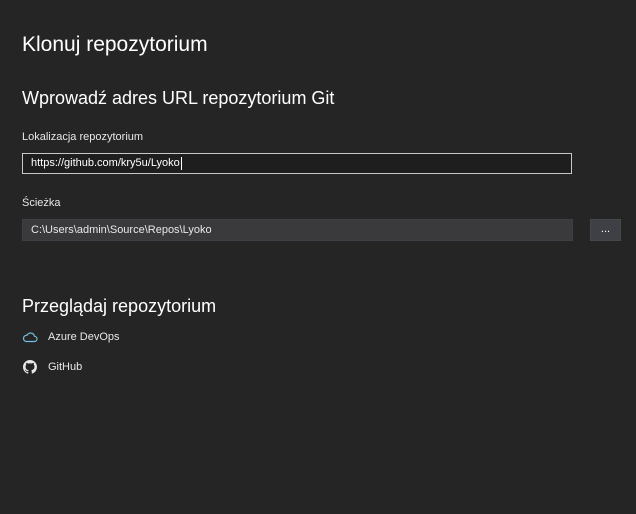 The width and height of the screenshot is (636, 514). Describe the element at coordinates (30, 337) in the screenshot. I see `cloud-icon` at that location.